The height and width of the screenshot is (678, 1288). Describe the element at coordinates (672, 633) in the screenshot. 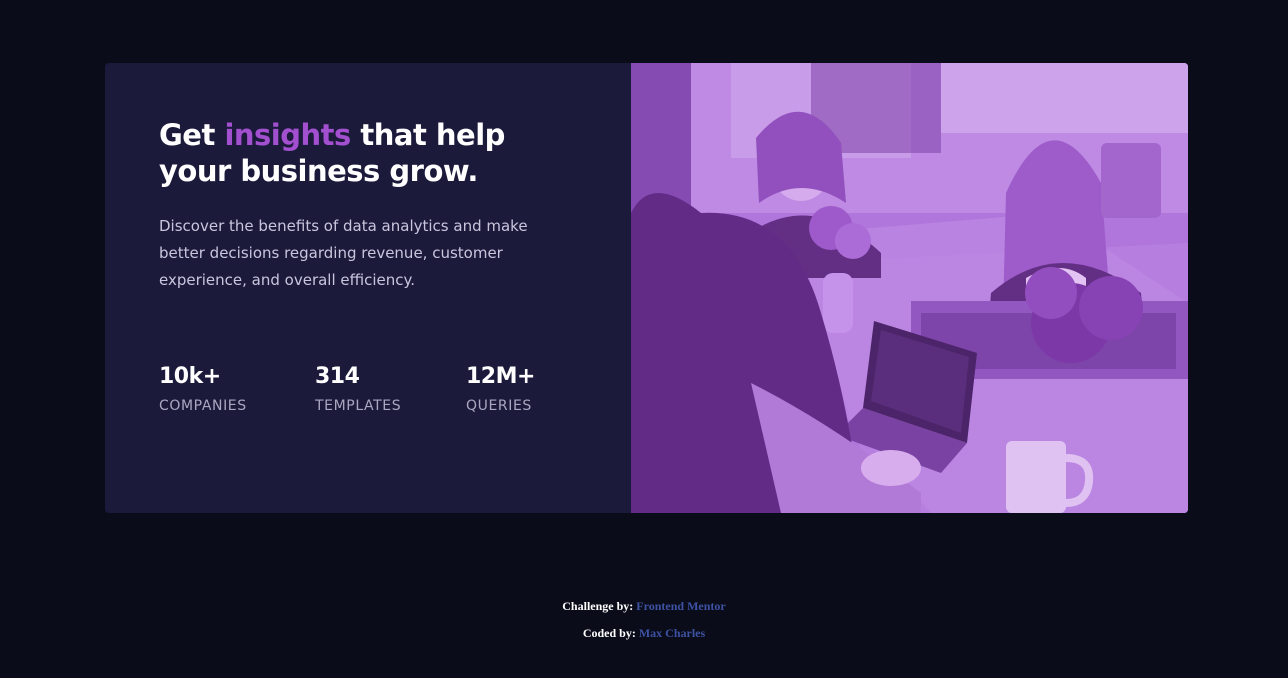

I see `author-link: Max Charles` at that location.